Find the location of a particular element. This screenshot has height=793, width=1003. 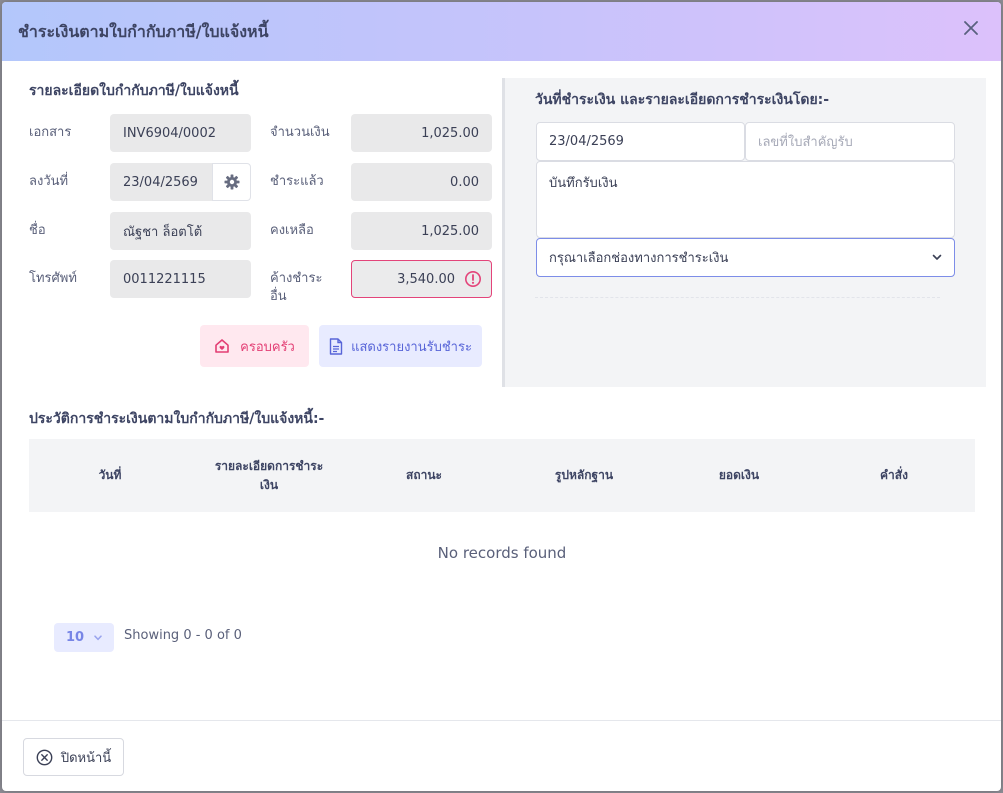

name-field: ณัฐชา ล็อตโต้ is located at coordinates (180, 231).